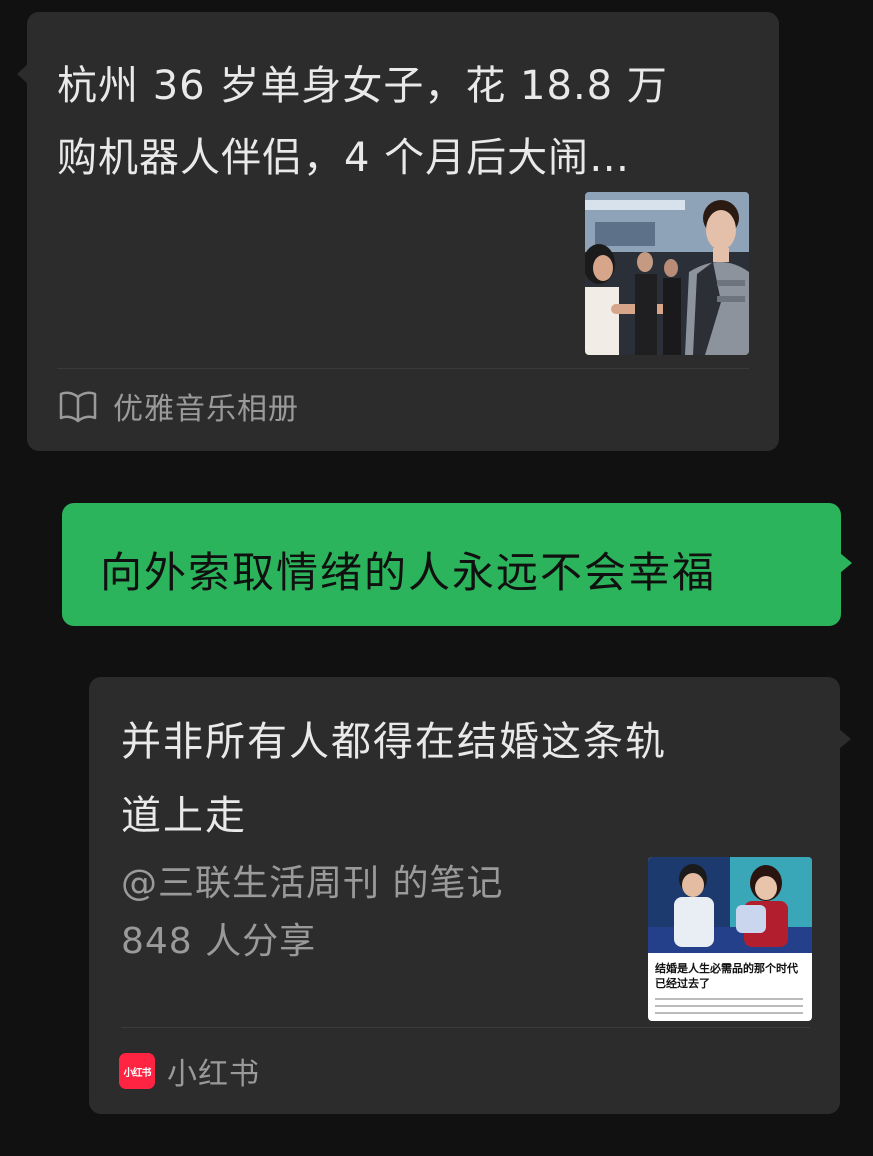 The image size is (873, 1156). What do you see at coordinates (219, 941) in the screenshot?
I see `share-count: 848 人分享` at bounding box center [219, 941].